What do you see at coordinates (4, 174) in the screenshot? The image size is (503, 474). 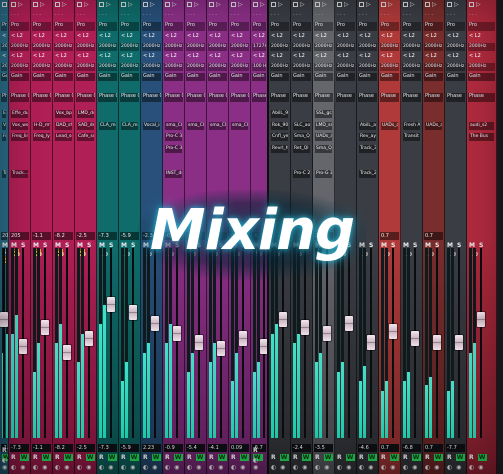 I see `insert-slot: Track..` at bounding box center [4, 174].